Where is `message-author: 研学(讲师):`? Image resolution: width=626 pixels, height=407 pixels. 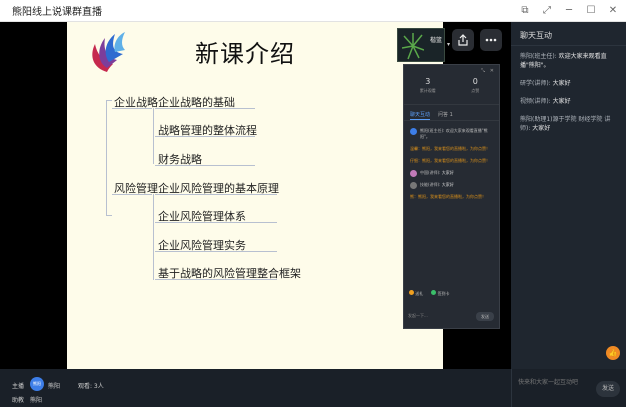 message-author: 研学(讲师): is located at coordinates (535, 83).